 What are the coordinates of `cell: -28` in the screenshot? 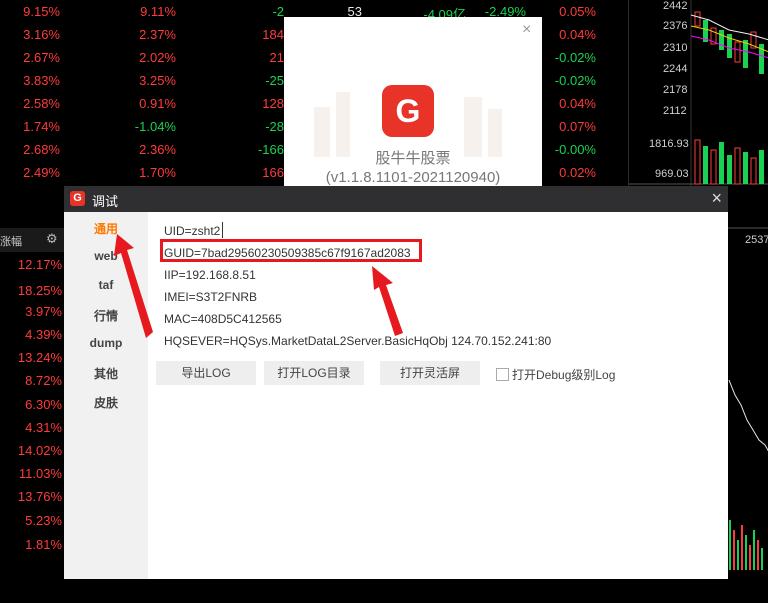 It's located at (274, 126).